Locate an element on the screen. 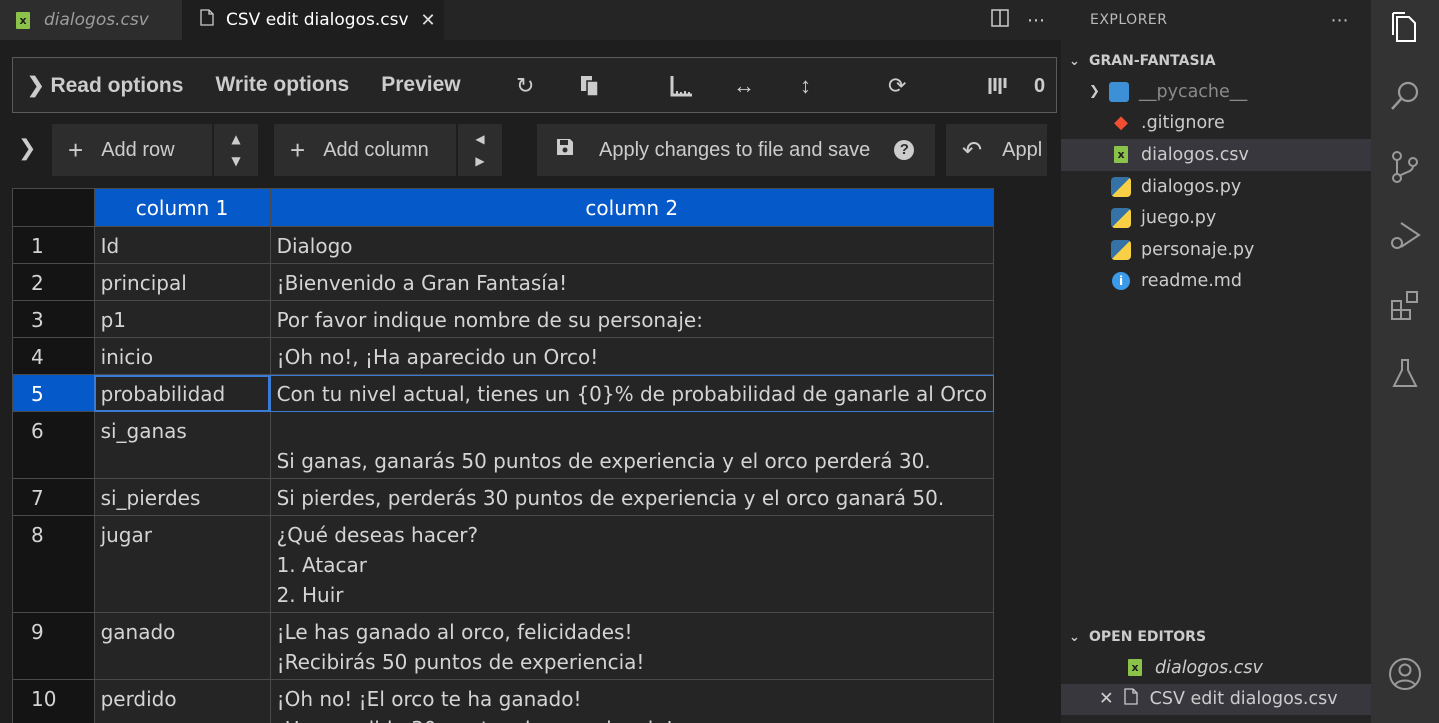 This screenshot has height=723, width=1439. apply-save-button: Apply changes to file and save ? is located at coordinates (736, 150).